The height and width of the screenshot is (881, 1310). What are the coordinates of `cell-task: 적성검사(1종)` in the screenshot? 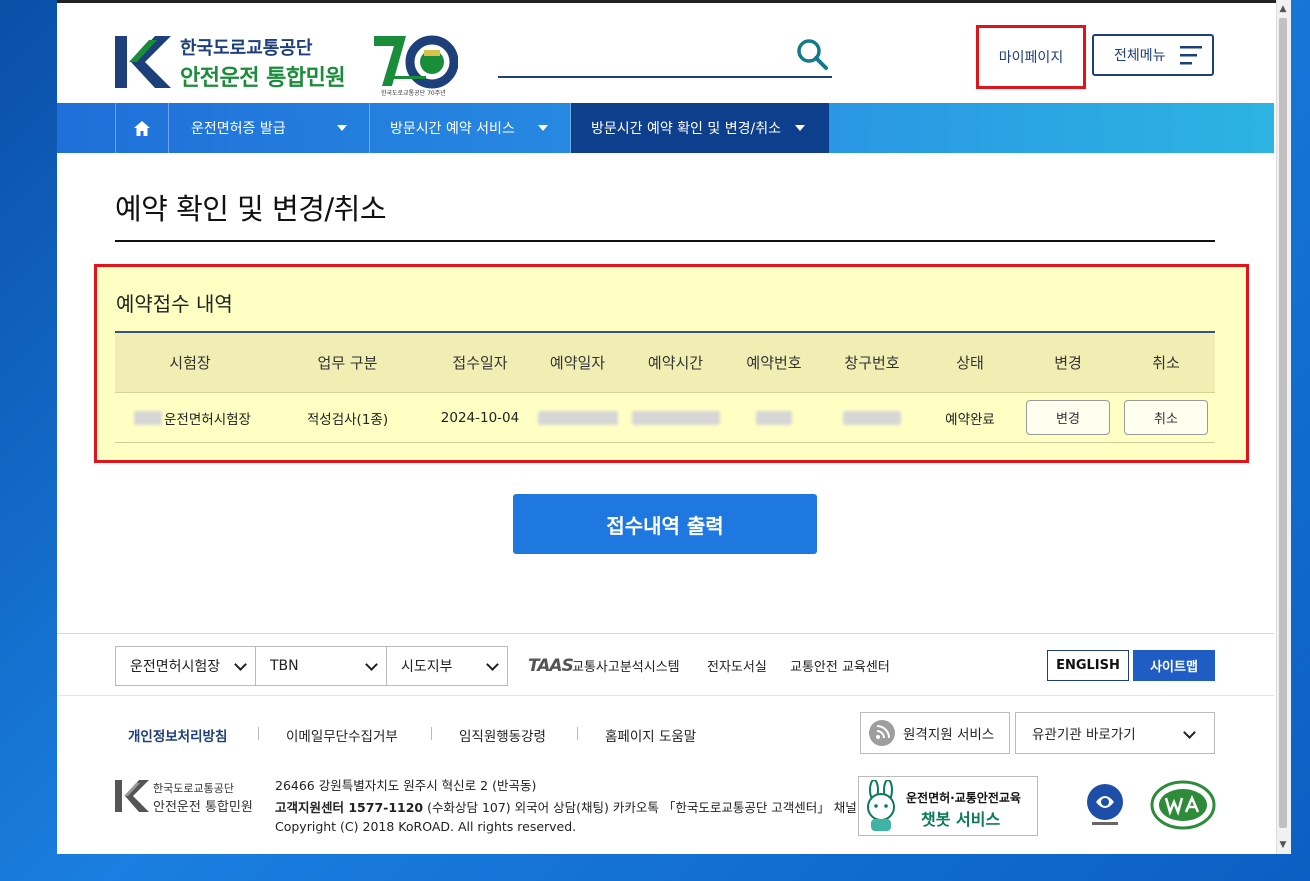 It's located at (347, 419).